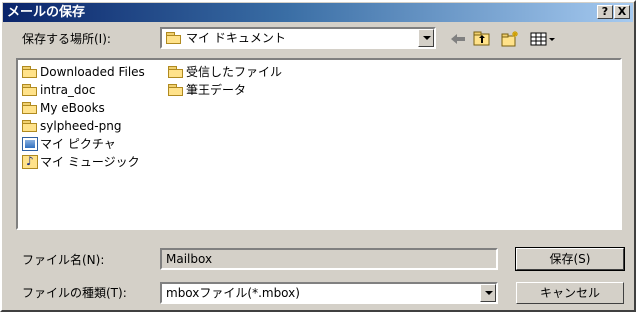  I want to click on filename-field: Mailbox, so click(329, 259).